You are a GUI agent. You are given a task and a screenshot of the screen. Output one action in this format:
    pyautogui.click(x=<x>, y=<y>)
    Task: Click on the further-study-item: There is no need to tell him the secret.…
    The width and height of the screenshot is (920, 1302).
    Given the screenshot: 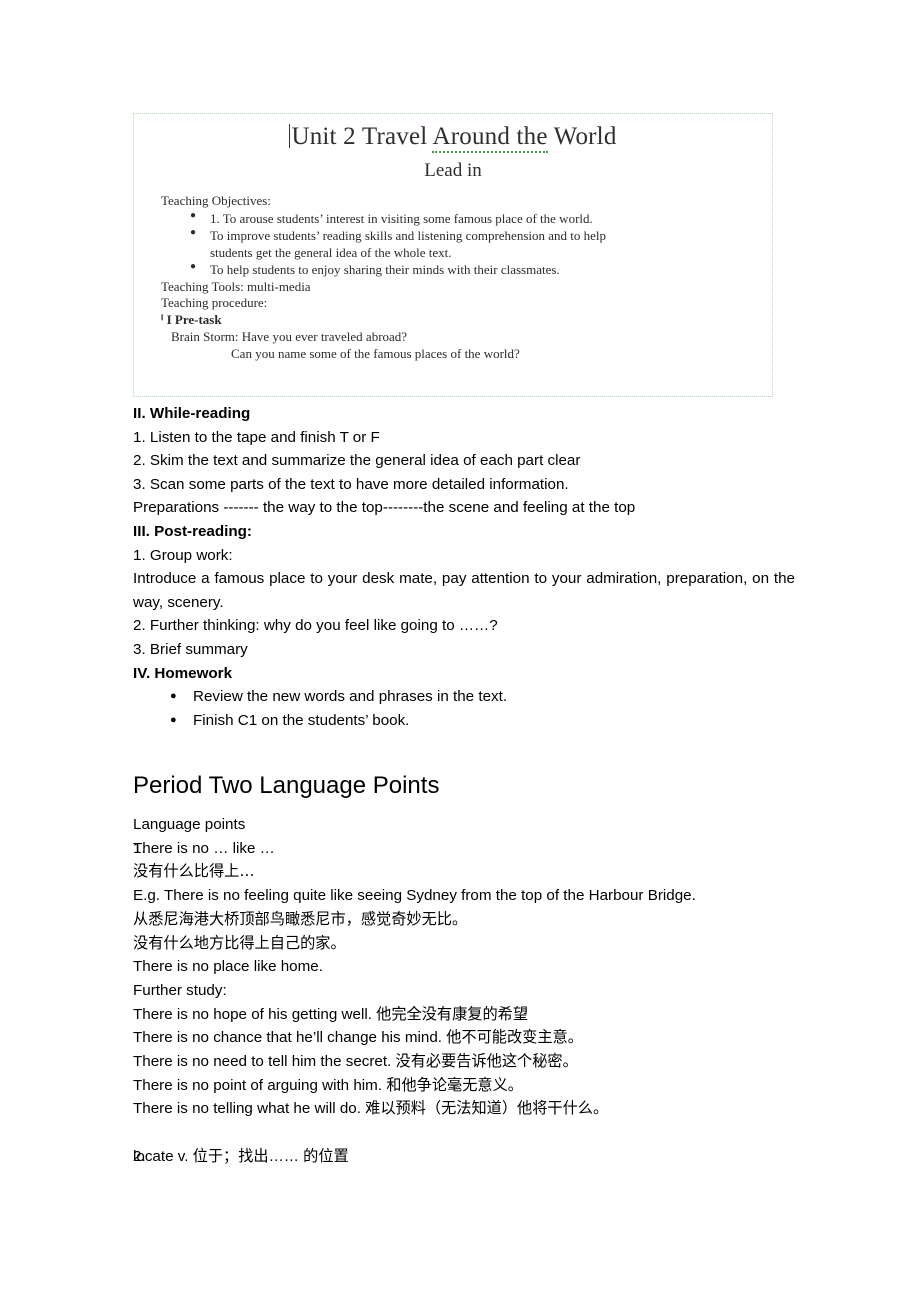 What is the action you would take?
    pyautogui.click(x=355, y=1062)
    